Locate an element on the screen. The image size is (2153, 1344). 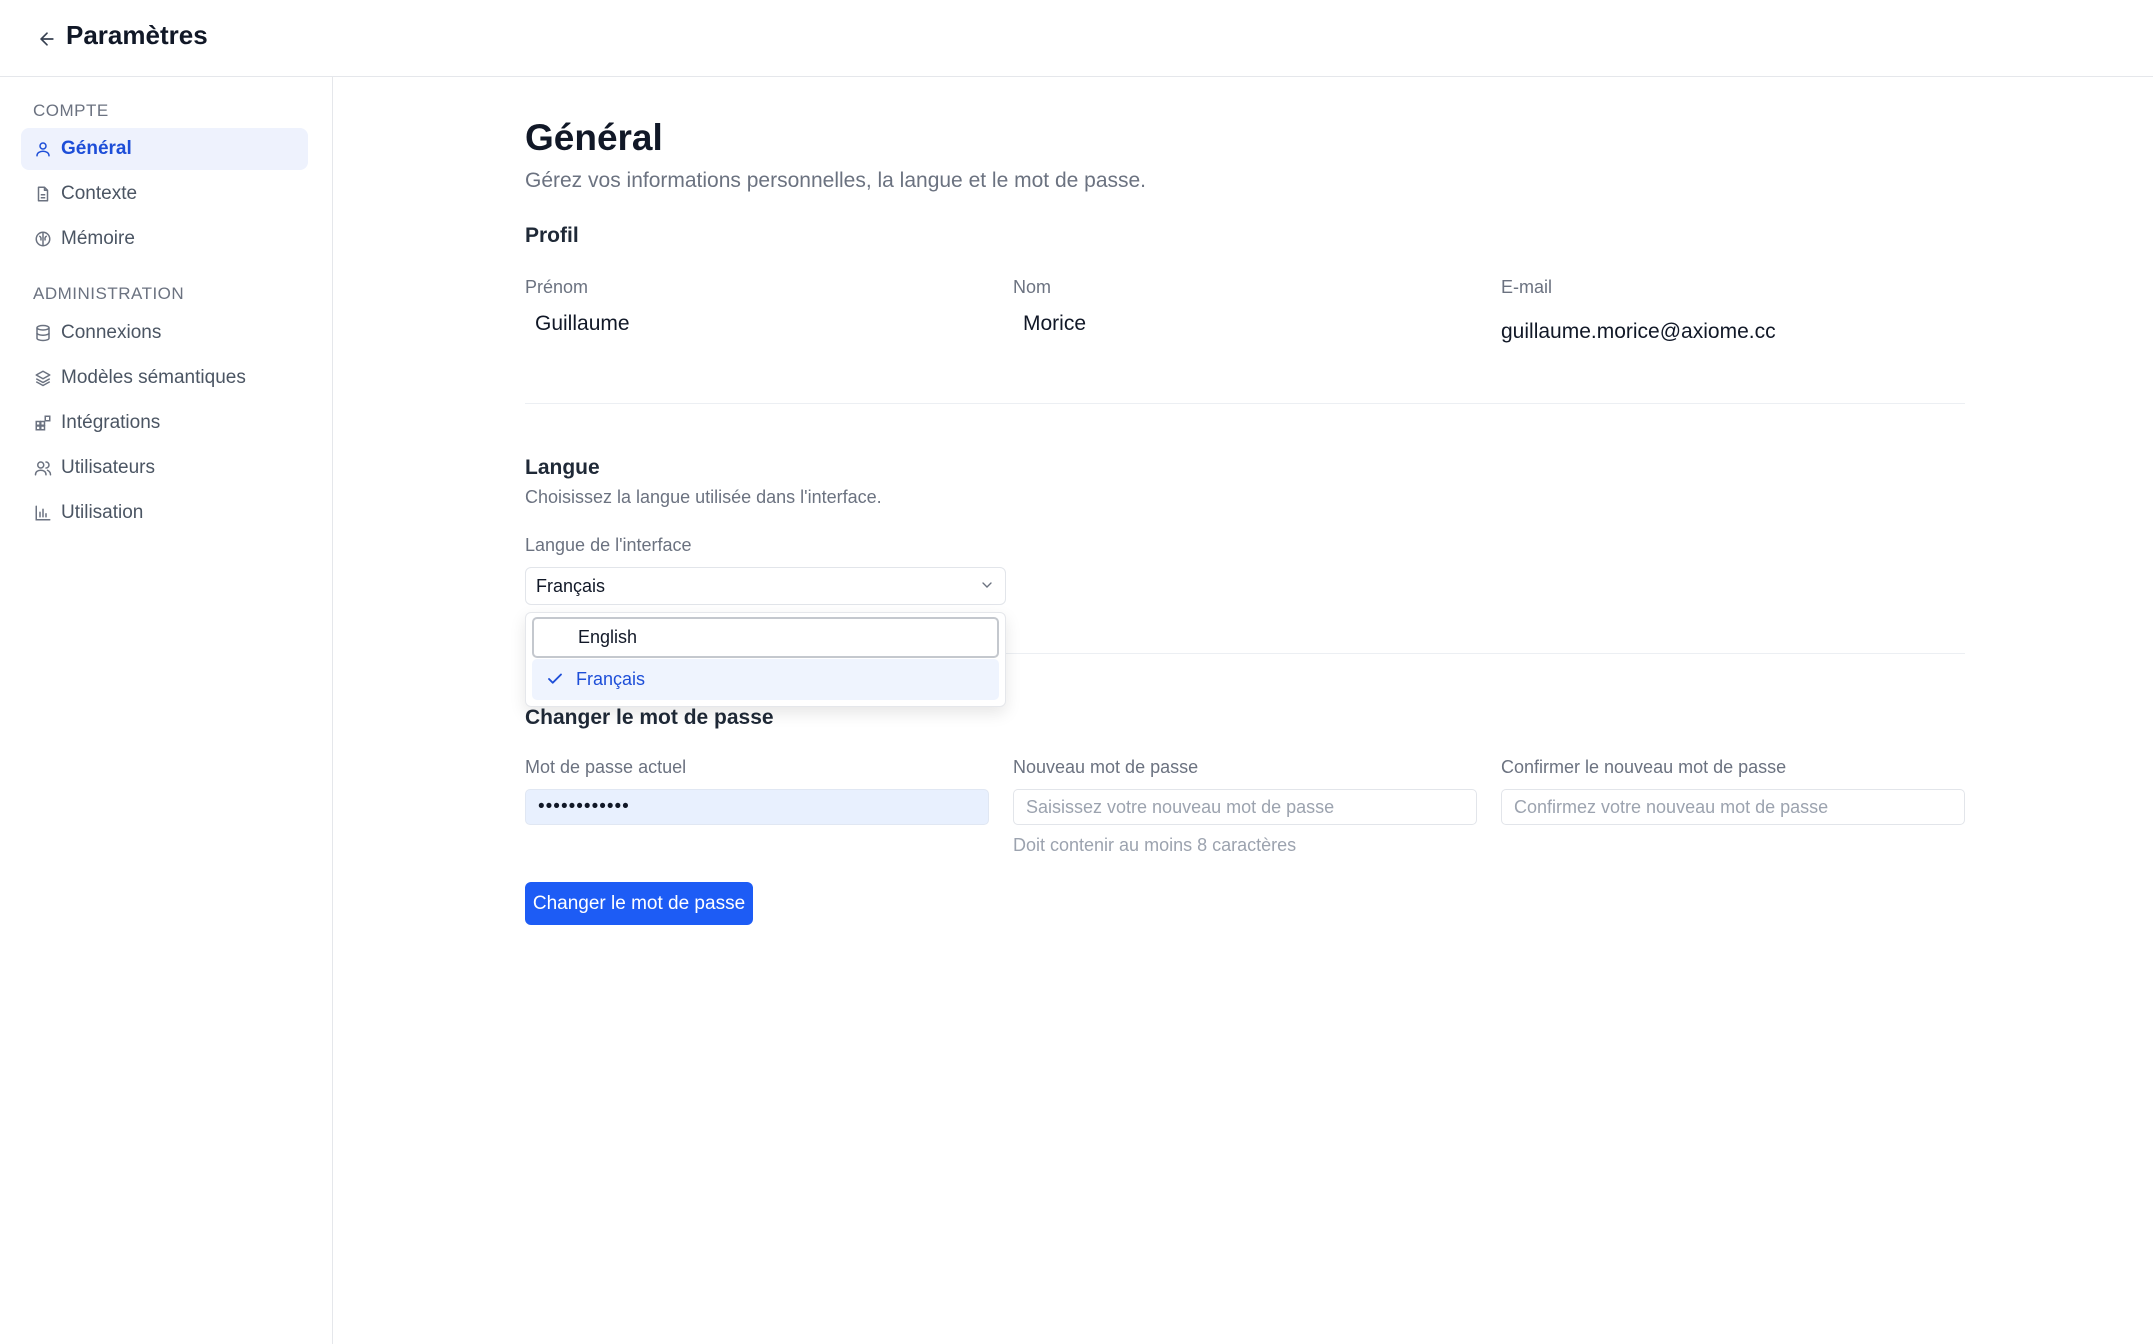
first-name-value: Guillaume is located at coordinates (582, 324).